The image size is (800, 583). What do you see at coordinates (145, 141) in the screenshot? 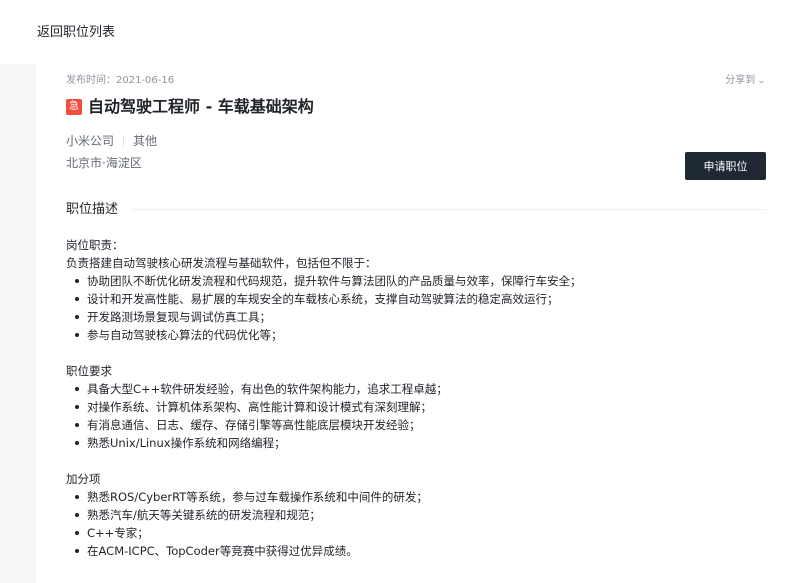
I see `job-category: 其他` at bounding box center [145, 141].